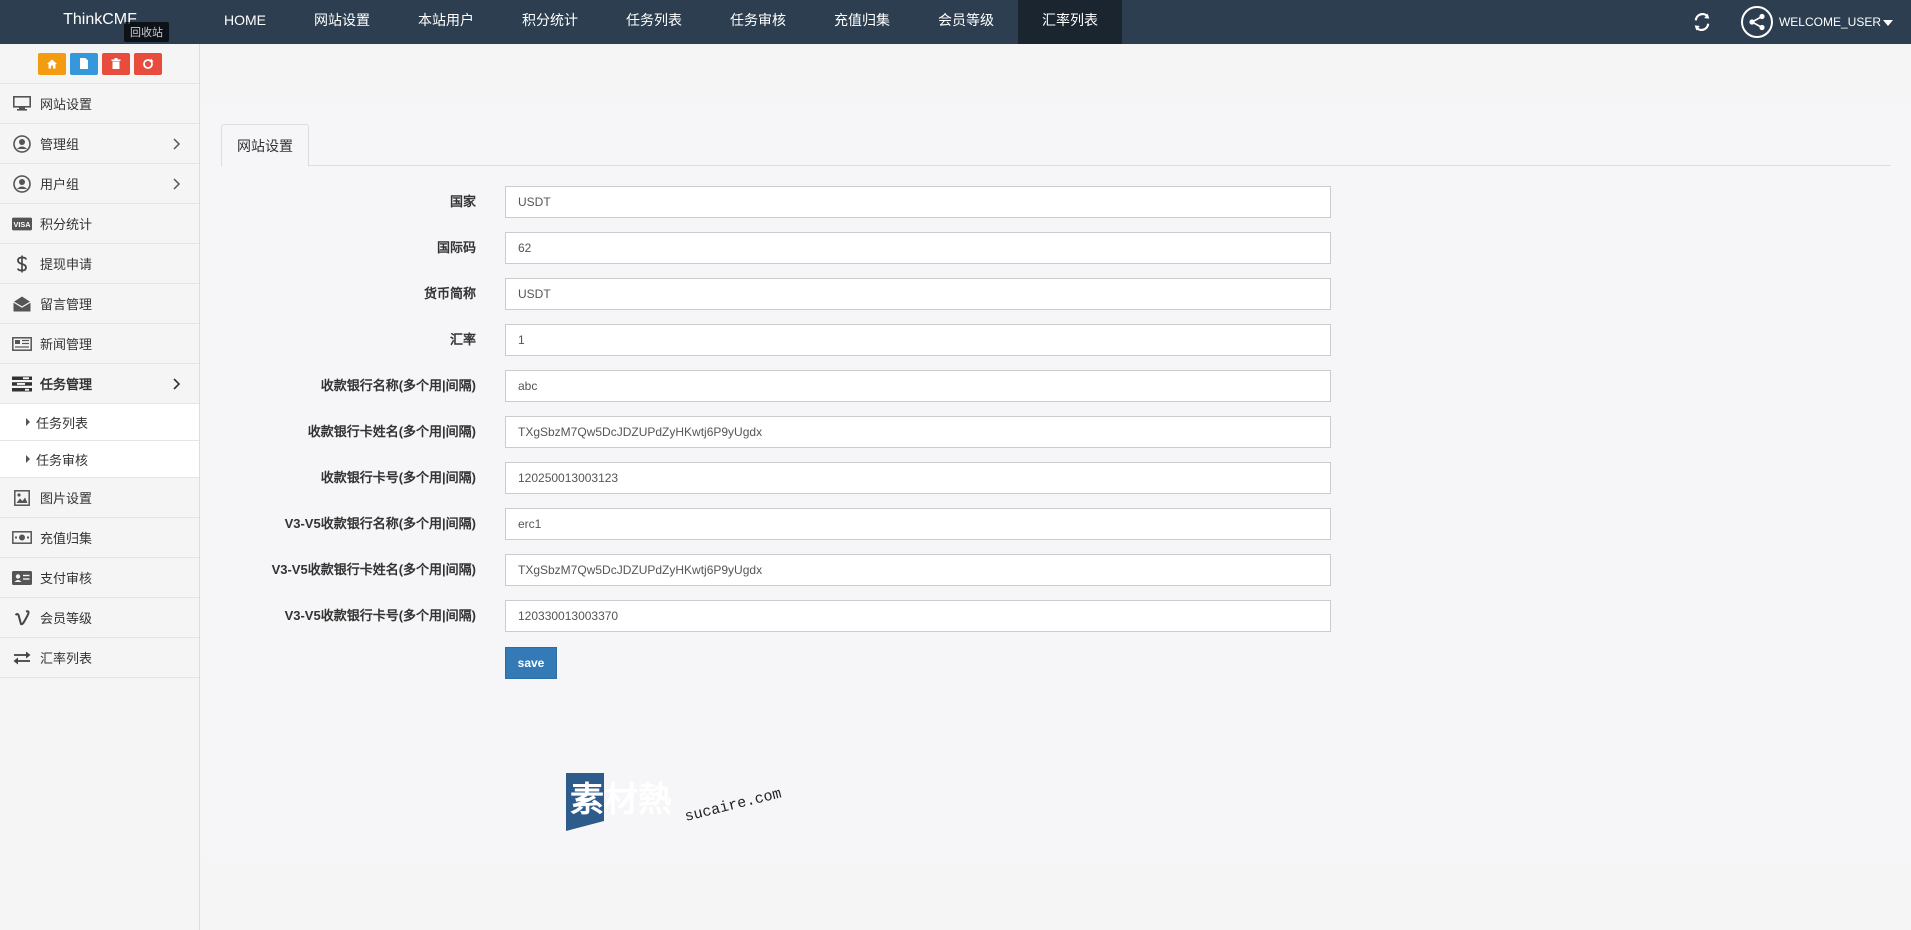  Describe the element at coordinates (99, 422) in the screenshot. I see `sidebar-subitem-task-list: 任务列表` at that location.